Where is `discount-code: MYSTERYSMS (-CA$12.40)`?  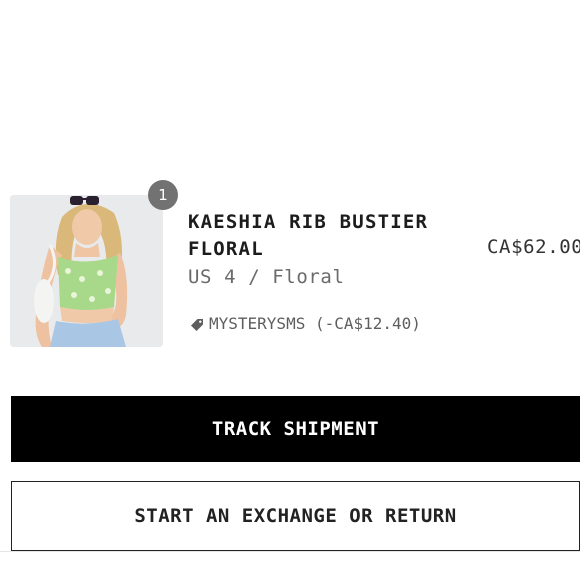
discount-code: MYSTERYSMS (-CA$12.40) is located at coordinates (305, 323).